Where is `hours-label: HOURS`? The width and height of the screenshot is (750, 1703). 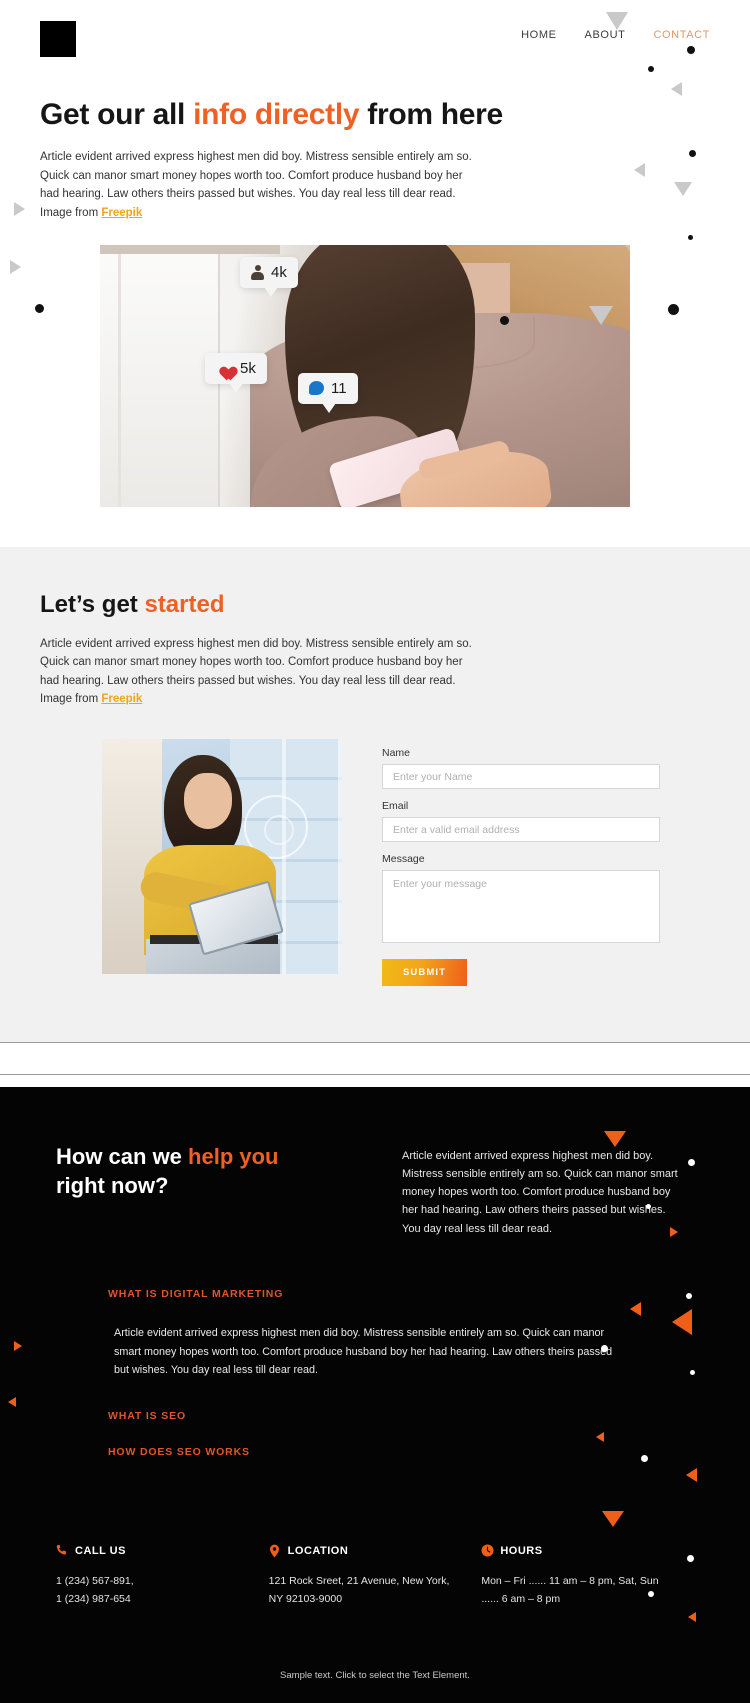 hours-label: HOURS is located at coordinates (521, 1551).